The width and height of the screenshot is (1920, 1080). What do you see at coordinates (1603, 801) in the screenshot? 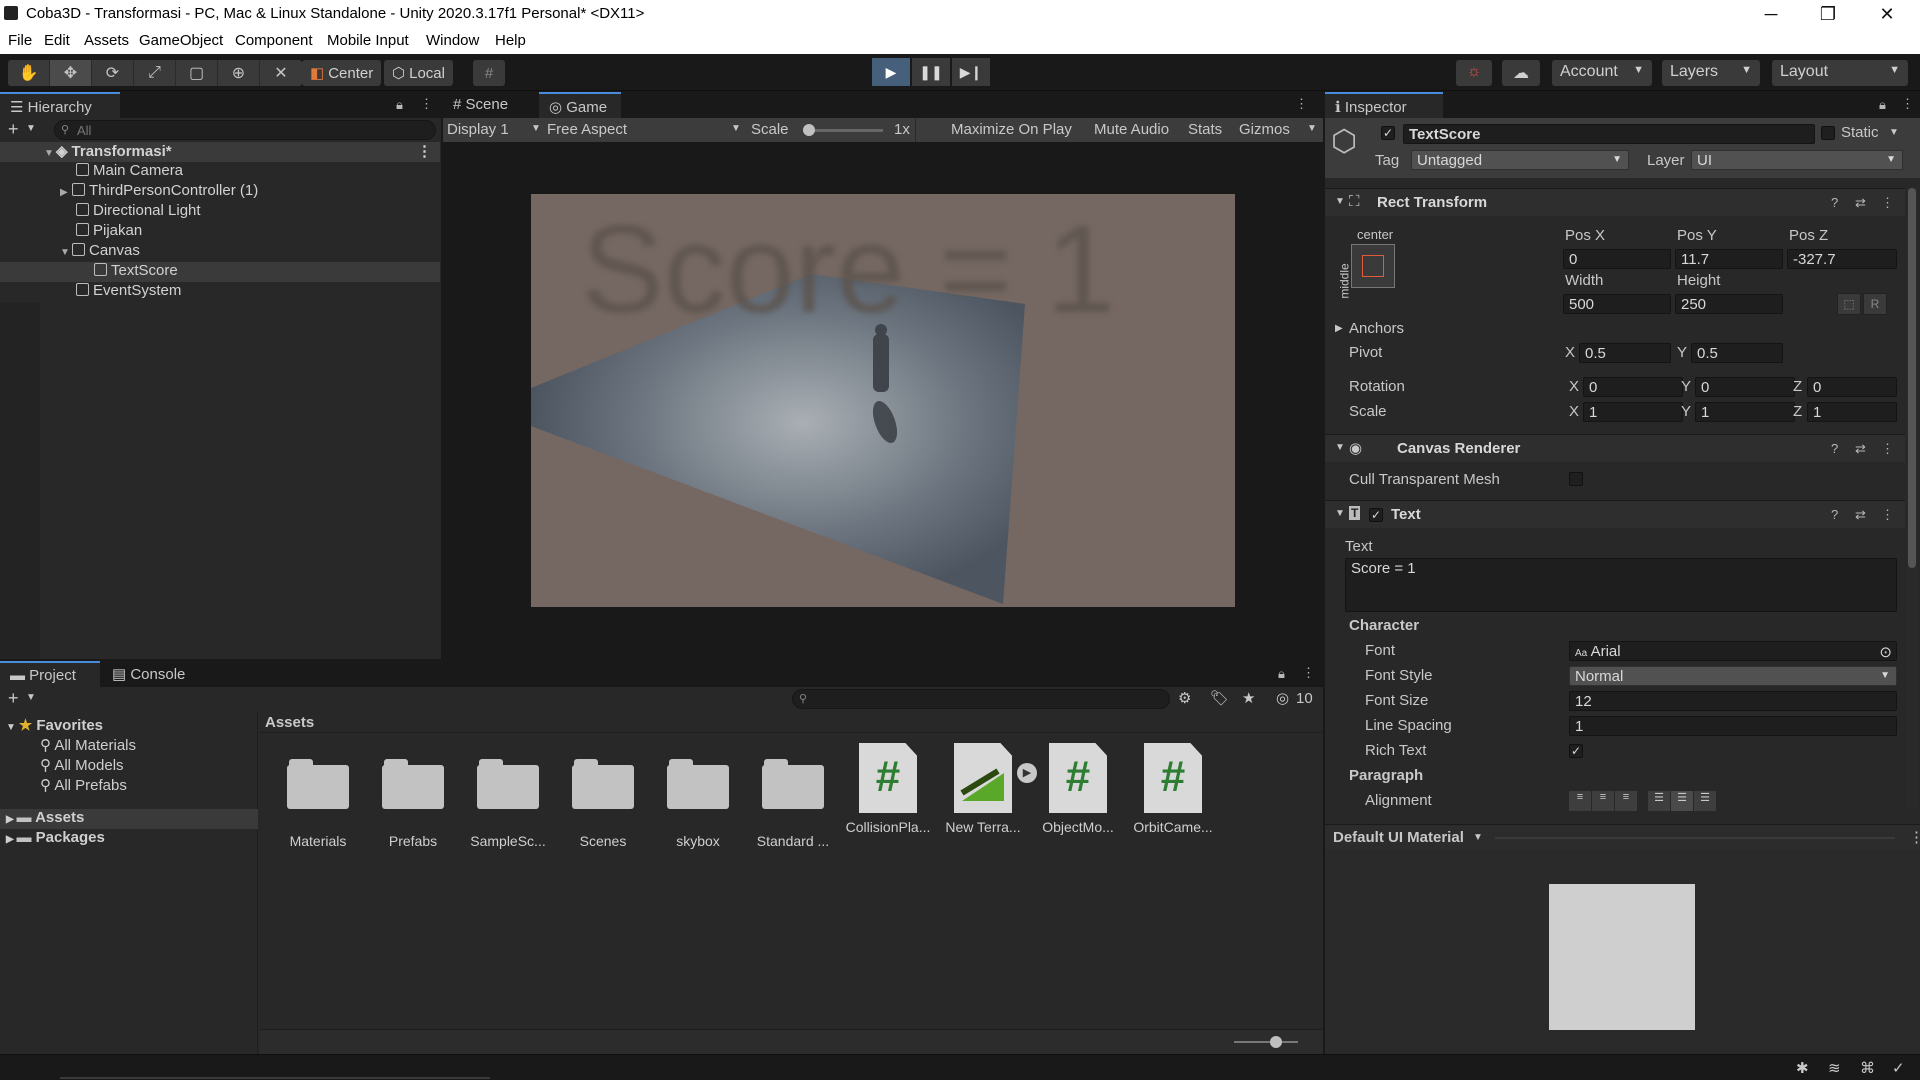
I see `align-center-icon: ≡` at bounding box center [1603, 801].